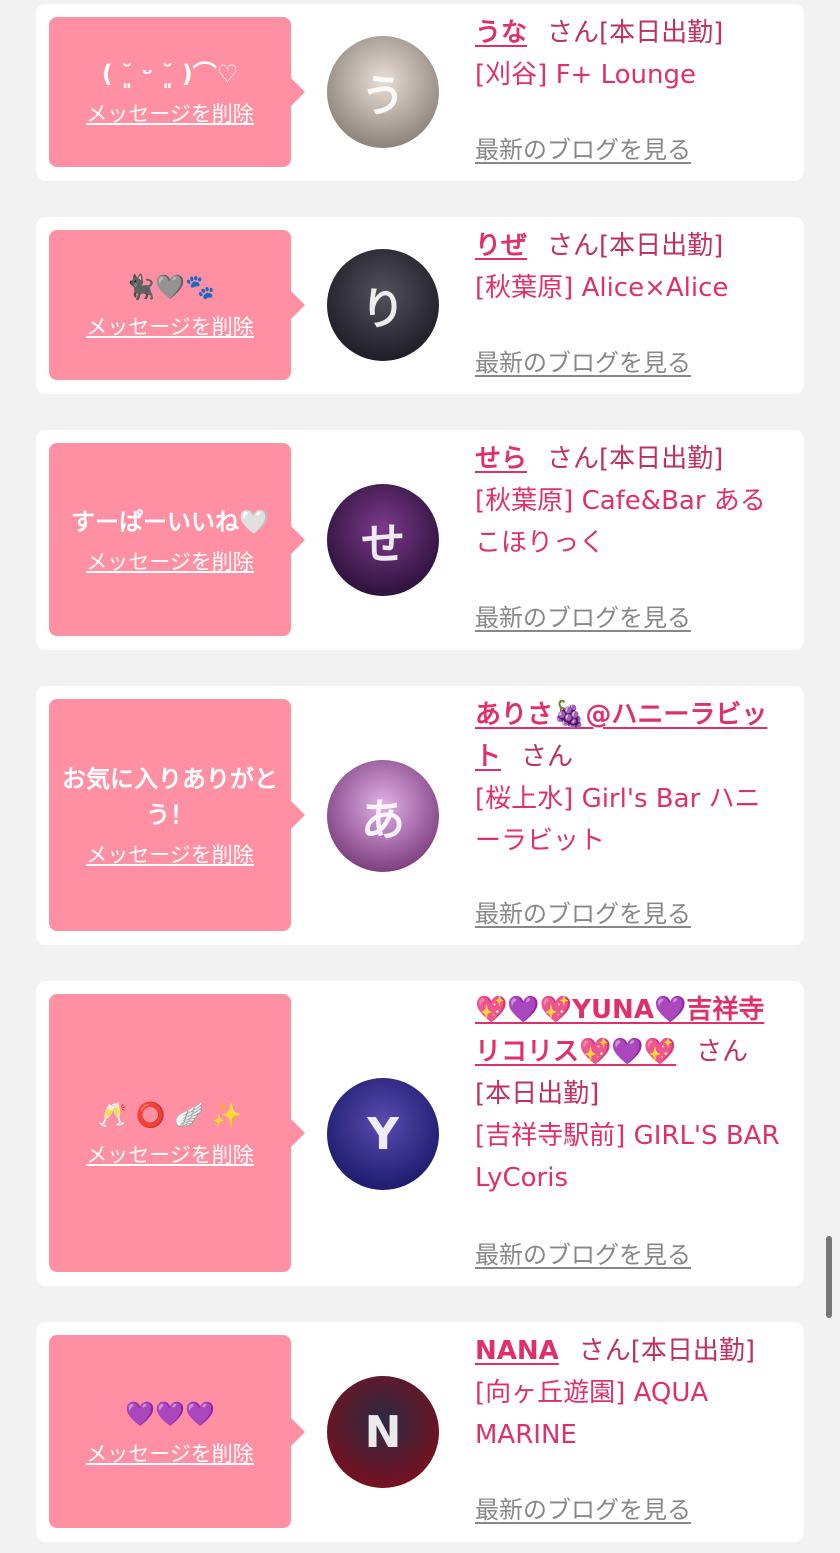  Describe the element at coordinates (625, 75) in the screenshot. I see `shop-name: F+ Lounge` at that location.